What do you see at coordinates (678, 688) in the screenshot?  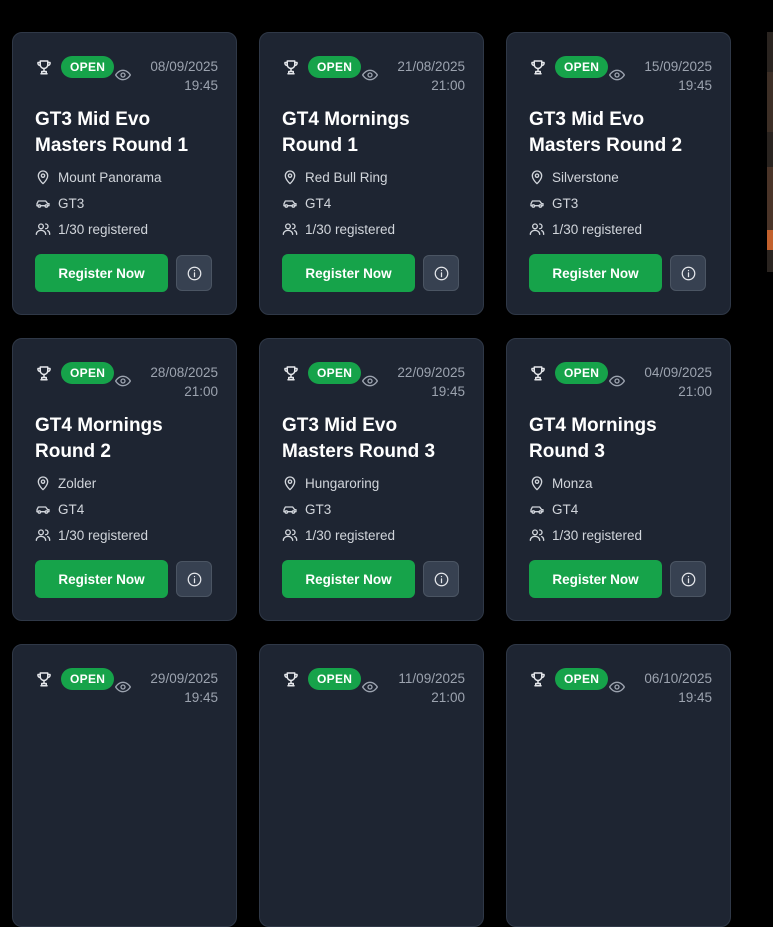 I see `event-datetime: 06/10/2025 19:45` at bounding box center [678, 688].